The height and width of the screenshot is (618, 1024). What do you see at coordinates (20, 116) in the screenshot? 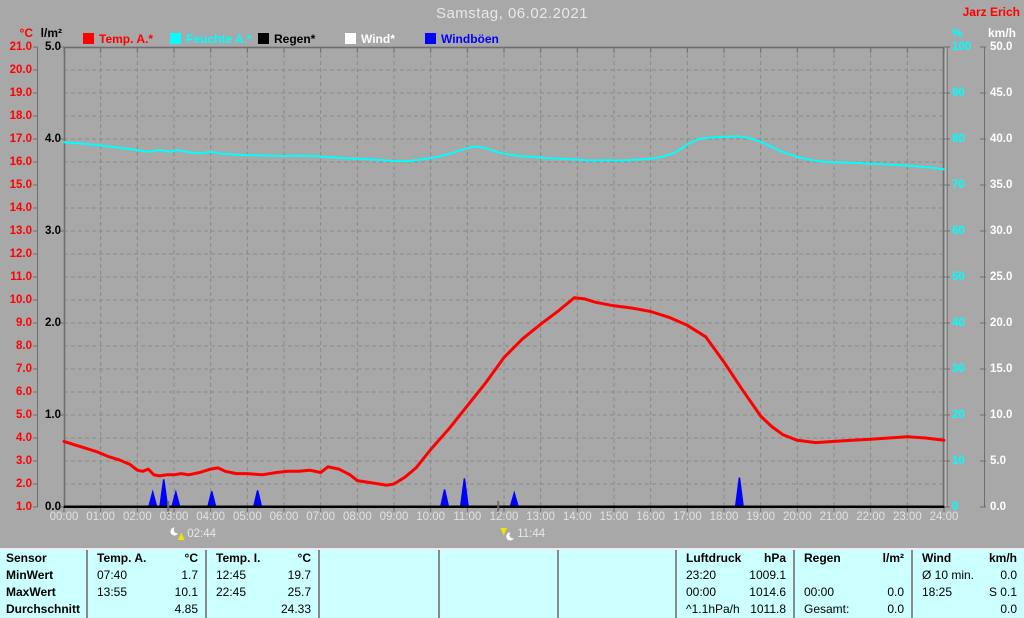
I see `temperature-tick-label: 18.0` at bounding box center [20, 116].